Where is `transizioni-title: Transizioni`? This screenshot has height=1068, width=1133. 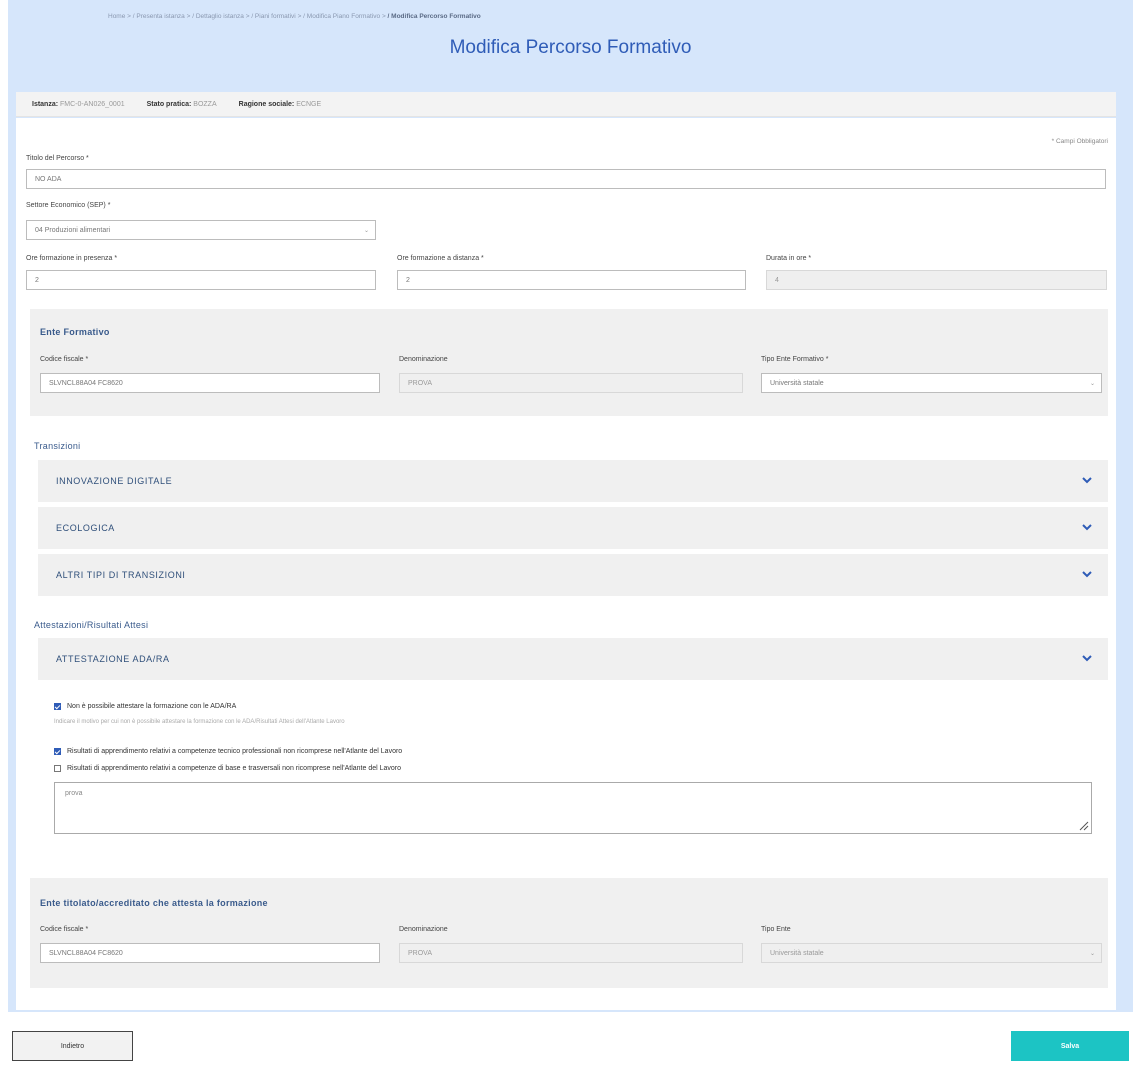 transizioni-title: Transizioni is located at coordinates (57, 446).